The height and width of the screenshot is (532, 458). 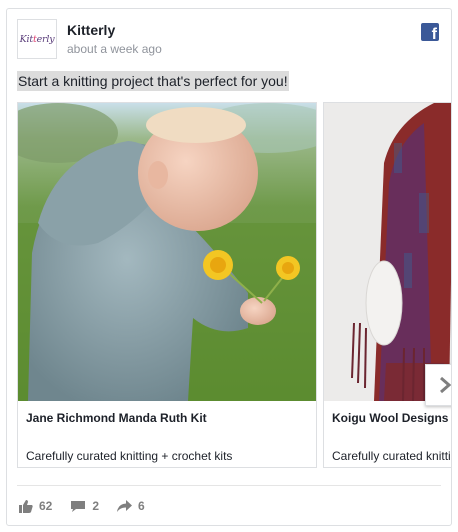 What do you see at coordinates (91, 30) in the screenshot?
I see `page-name: Kitterly` at bounding box center [91, 30].